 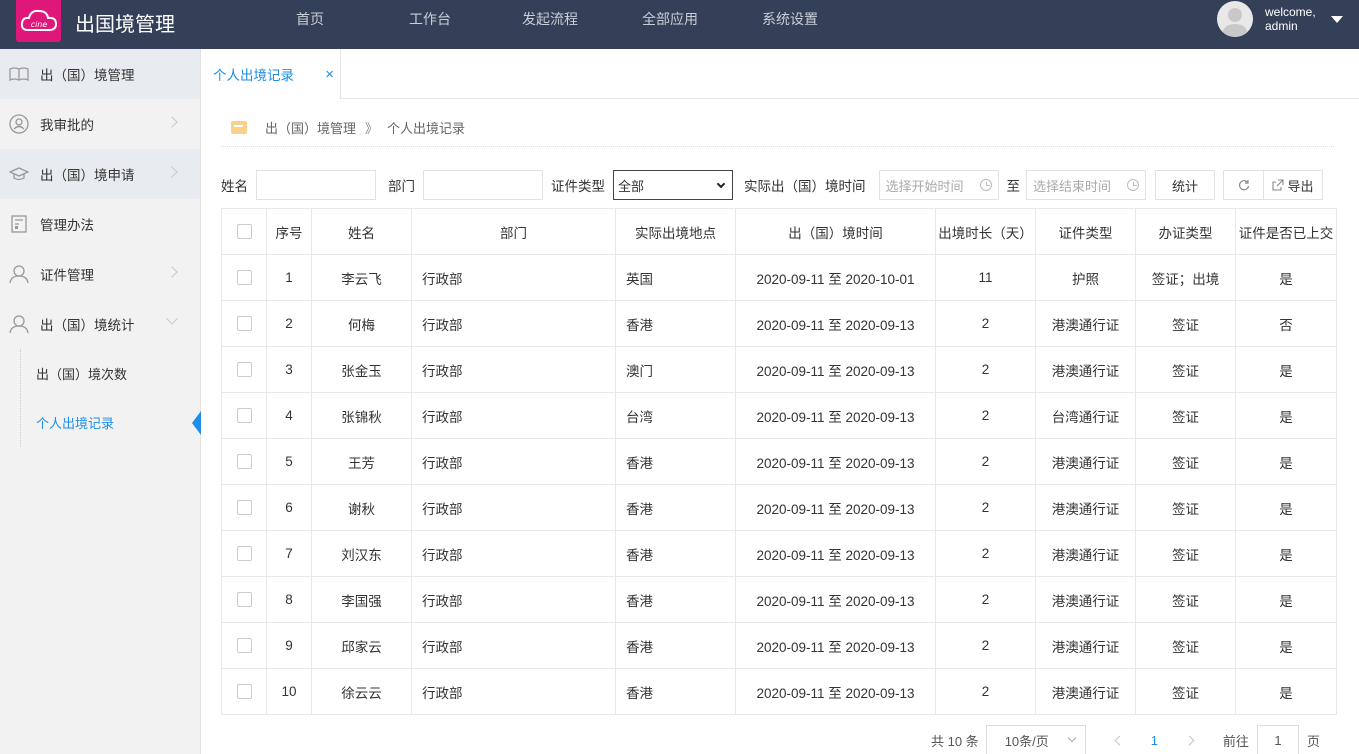 I want to click on table-row: 6 谢秋 行政部 香港 2020-09-11 至 2020-09-13 2 港澳通行证 签证是, so click(x=779, y=507).